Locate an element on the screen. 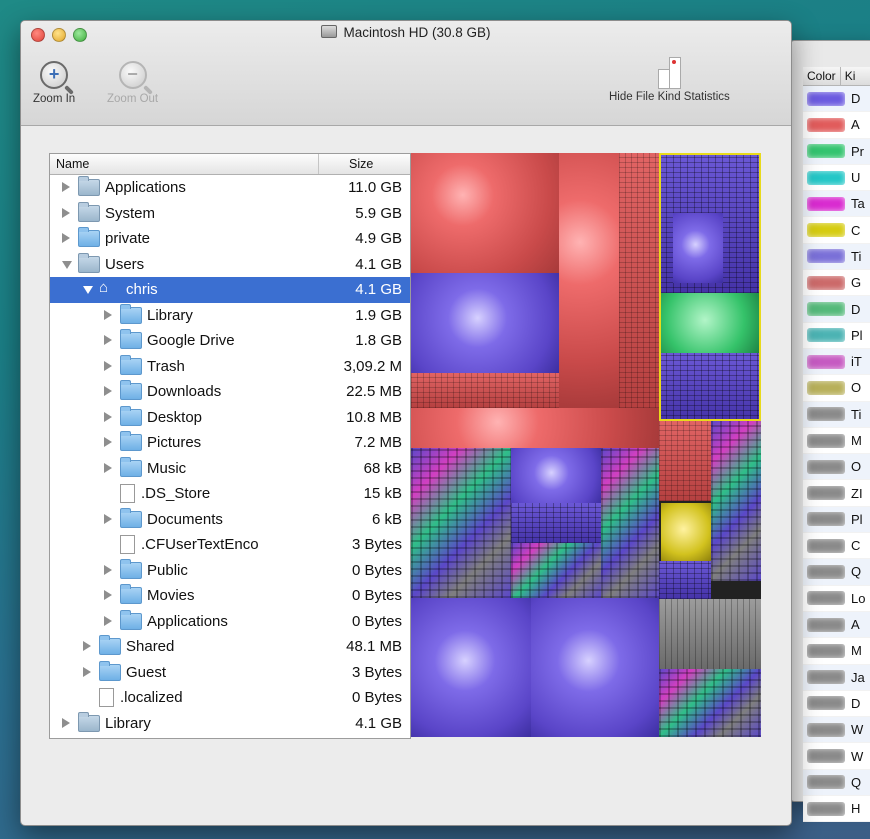  outline-row: ⌂ chris 4.1 GB is located at coordinates (230, 290).